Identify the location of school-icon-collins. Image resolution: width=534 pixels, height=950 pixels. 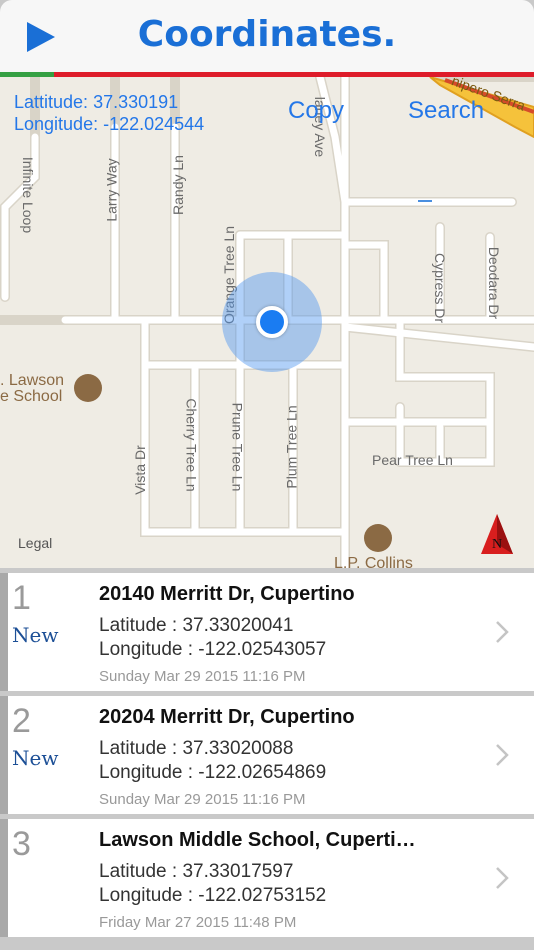
(378, 538).